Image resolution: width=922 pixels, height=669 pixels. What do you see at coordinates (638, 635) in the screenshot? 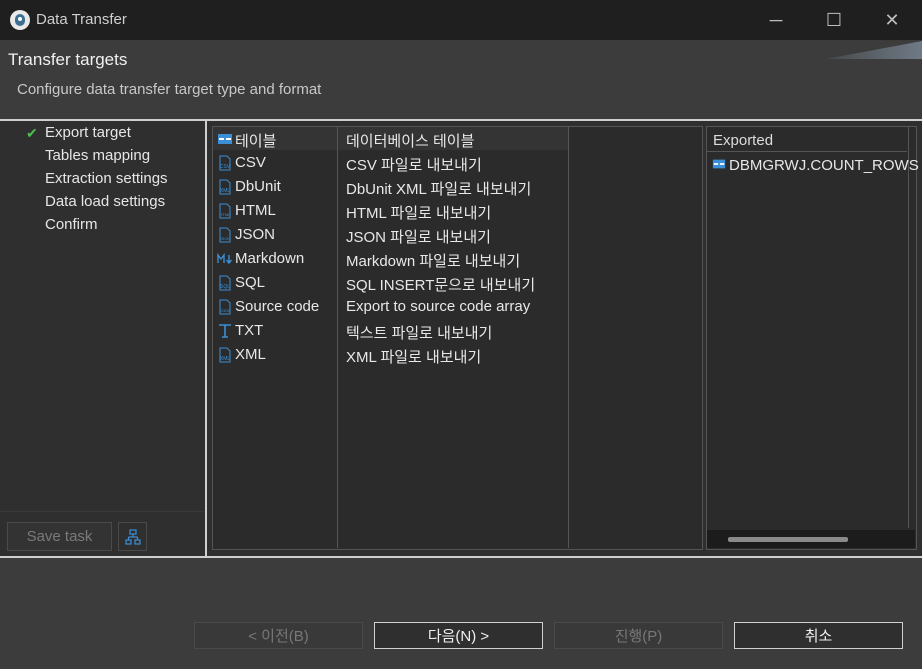
I see `proceed-button: 진행(P)` at bounding box center [638, 635].